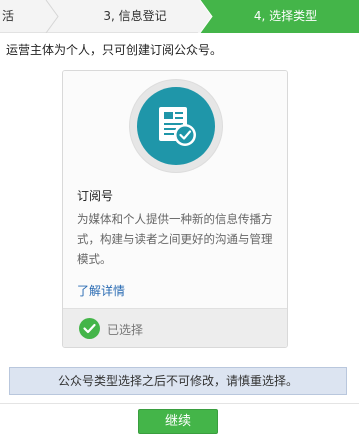  Describe the element at coordinates (135, 16) in the screenshot. I see `step-info-registration: 3, 信息登记` at that location.